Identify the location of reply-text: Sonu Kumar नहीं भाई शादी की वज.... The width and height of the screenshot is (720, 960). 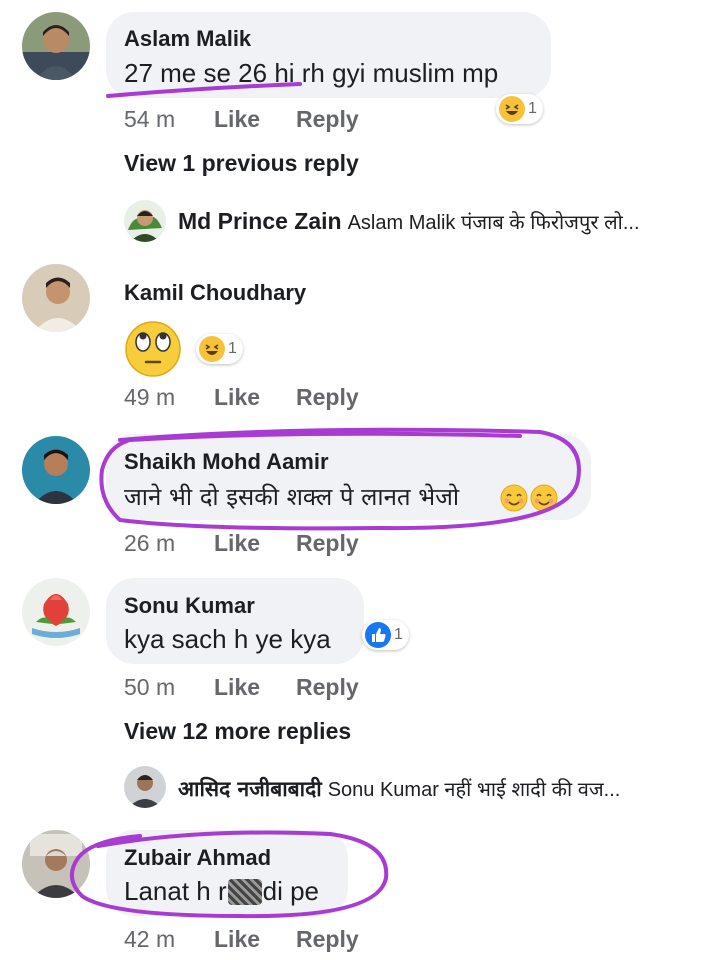
(474, 790).